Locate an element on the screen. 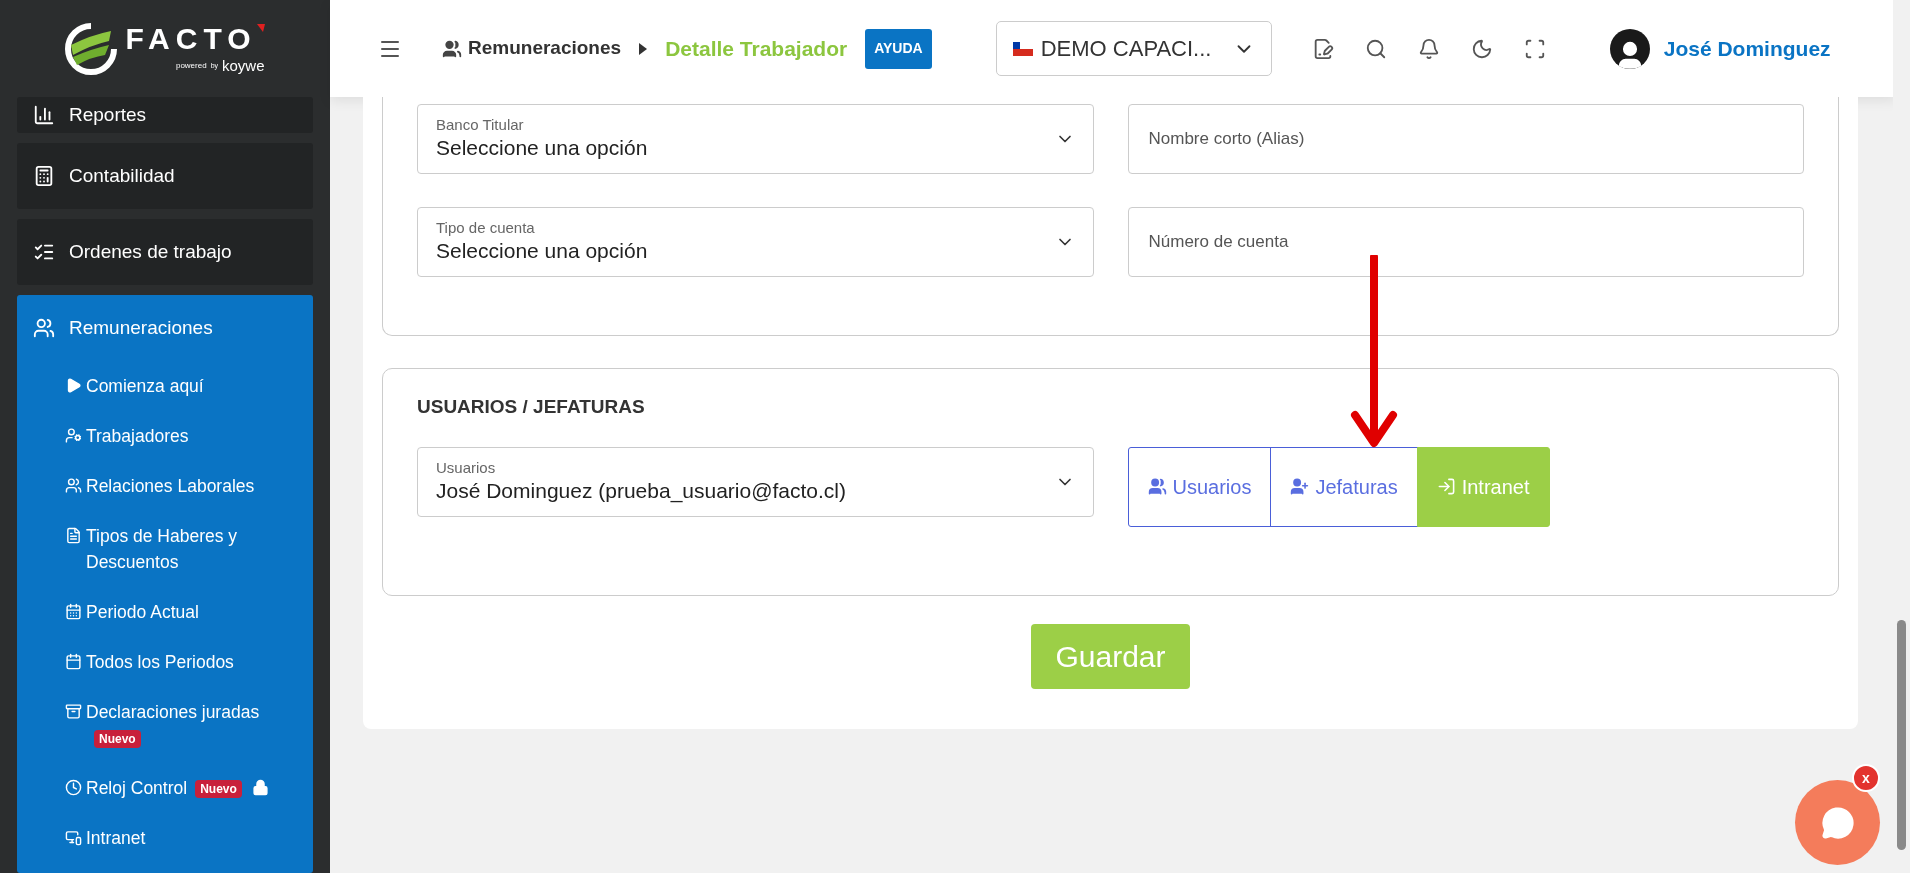  field-label: Banco Titular is located at coordinates (480, 125).